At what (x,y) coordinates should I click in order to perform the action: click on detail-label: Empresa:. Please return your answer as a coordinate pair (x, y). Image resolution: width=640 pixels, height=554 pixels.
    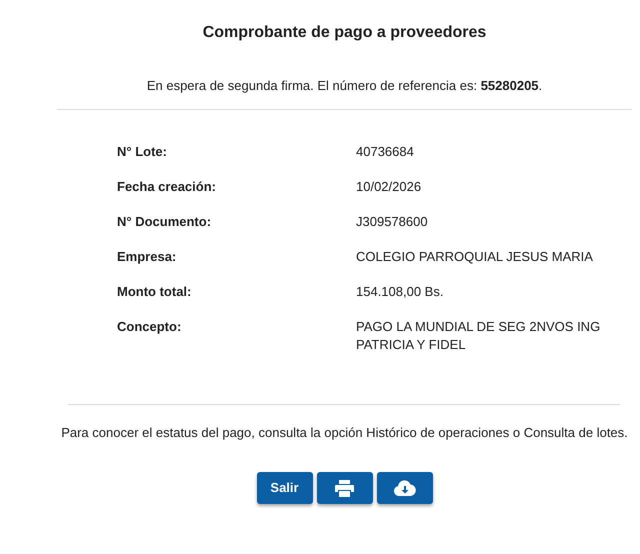
    Looking at the image, I should click on (147, 257).